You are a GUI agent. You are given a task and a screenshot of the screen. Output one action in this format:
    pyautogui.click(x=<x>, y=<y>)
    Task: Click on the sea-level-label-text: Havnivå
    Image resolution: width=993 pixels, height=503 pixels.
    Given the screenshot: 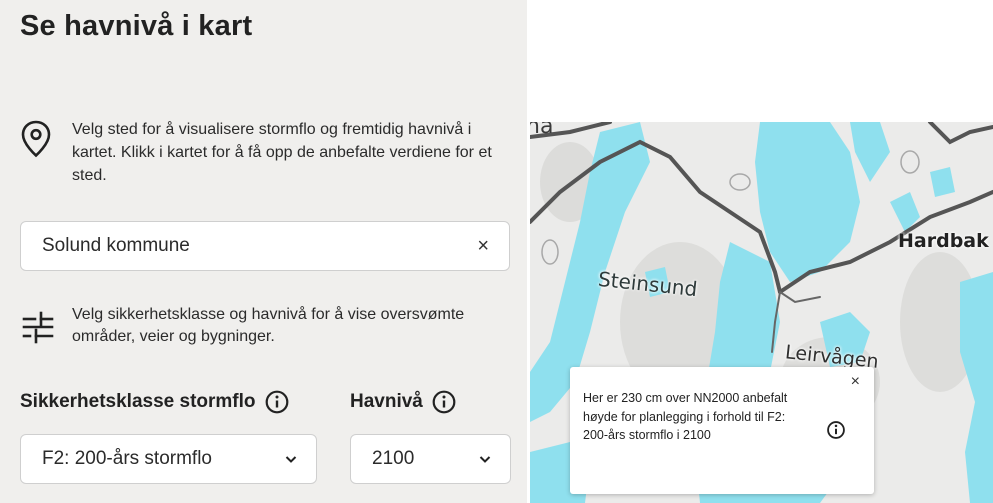 What is the action you would take?
    pyautogui.click(x=386, y=401)
    